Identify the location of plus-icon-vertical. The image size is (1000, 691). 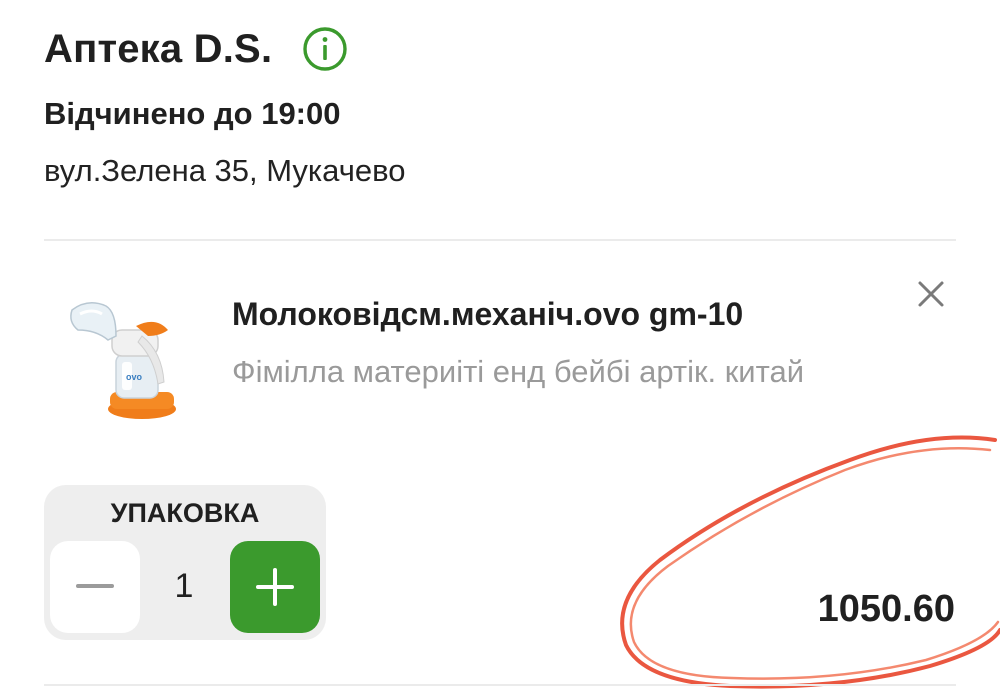
(275, 587).